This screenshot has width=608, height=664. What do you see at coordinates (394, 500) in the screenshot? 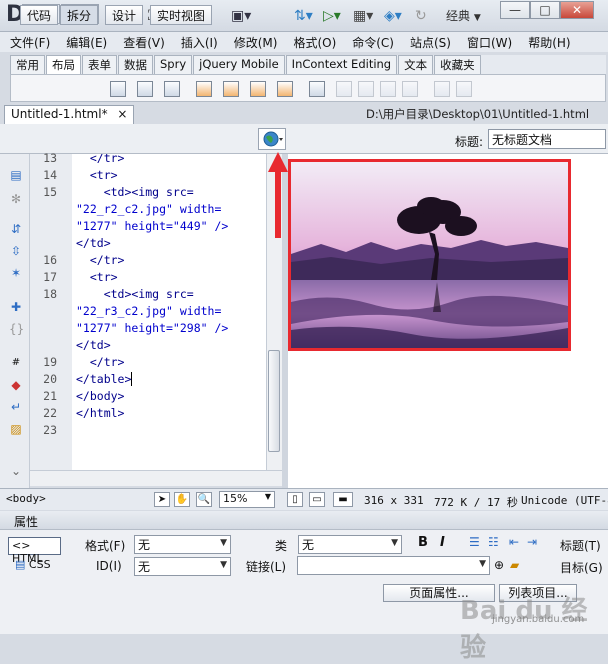
I see `window-size: 316 x 331` at bounding box center [394, 500].